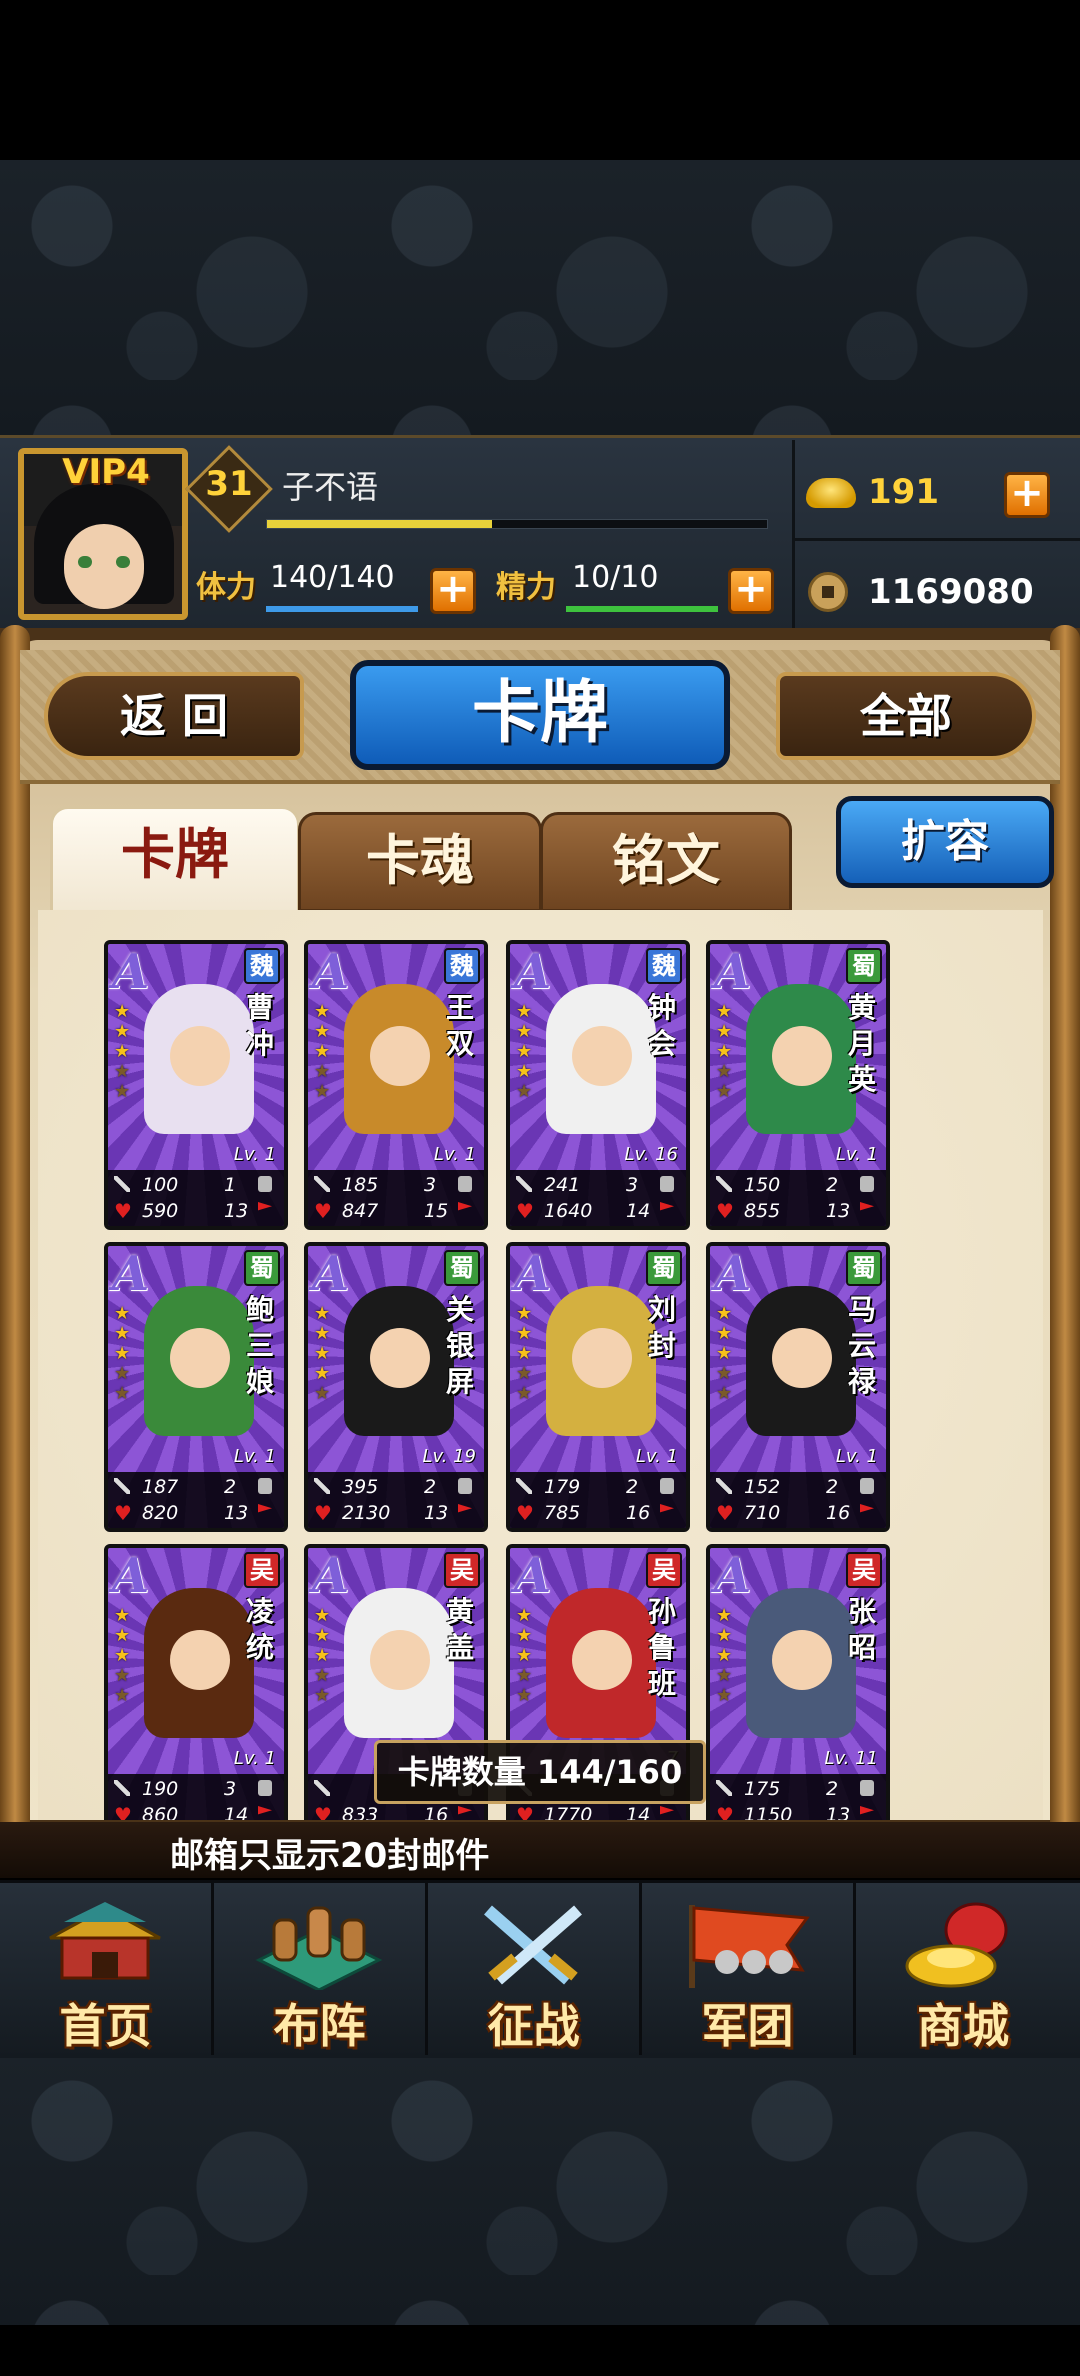 The width and height of the screenshot is (1080, 2376). What do you see at coordinates (106, 472) in the screenshot?
I see `vip-badge: VIP4` at bounding box center [106, 472].